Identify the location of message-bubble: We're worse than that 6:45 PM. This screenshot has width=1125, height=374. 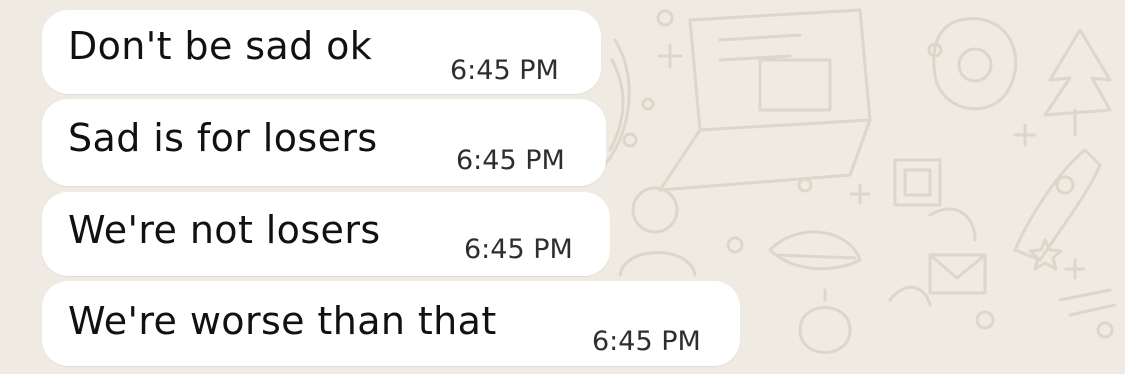
(391, 323).